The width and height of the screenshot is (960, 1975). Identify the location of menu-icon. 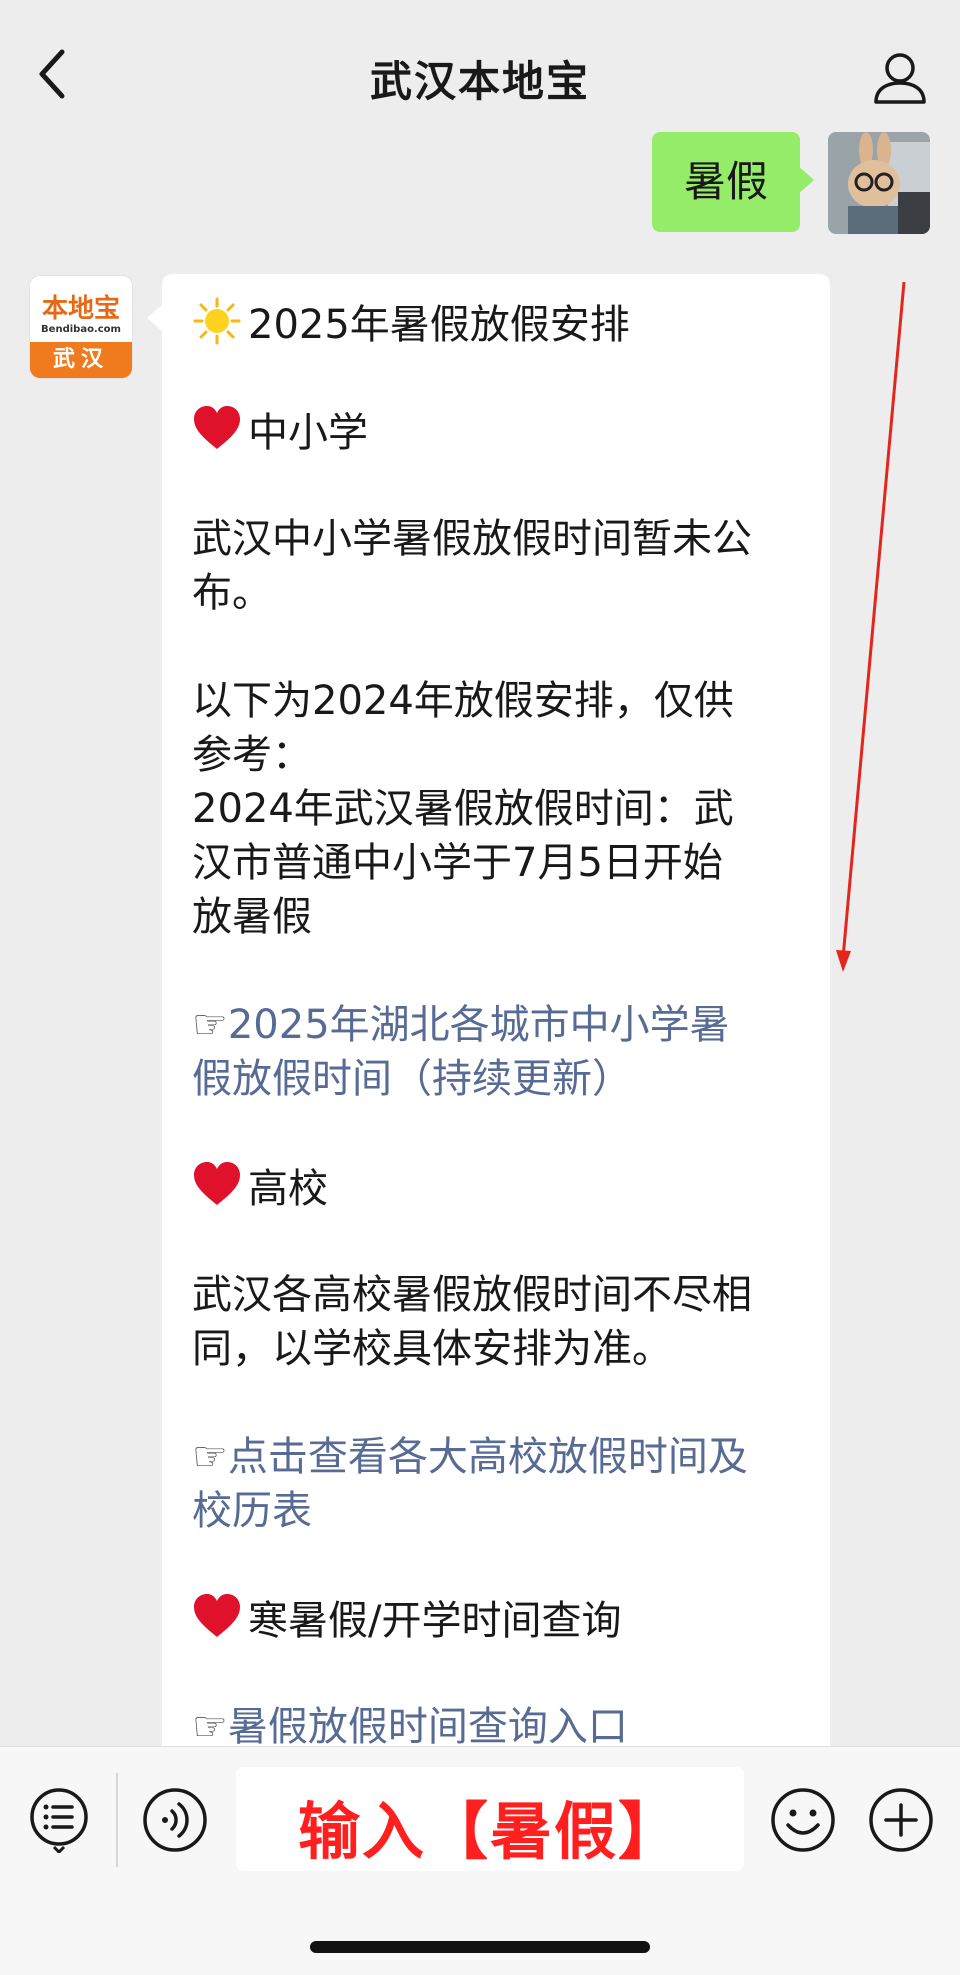
(59, 1820).